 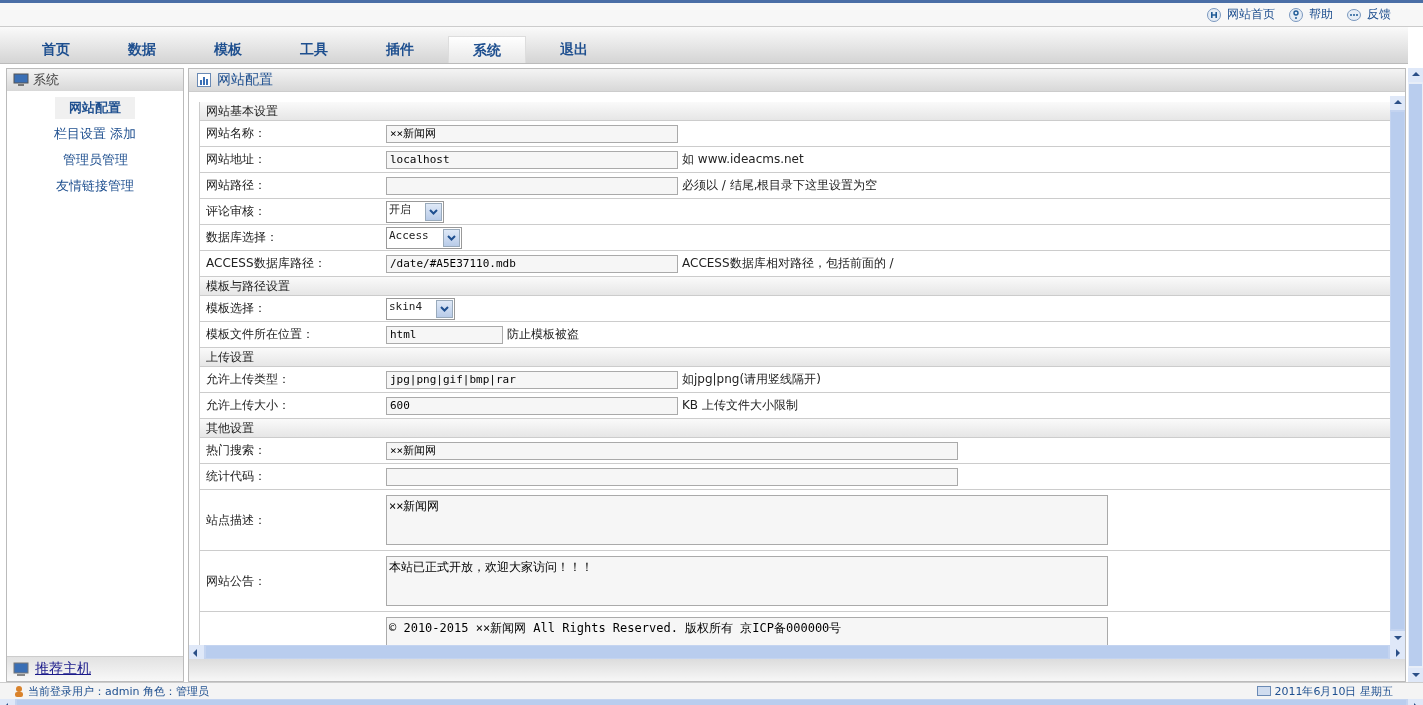 I want to click on hint-text: ACCESS数据库相对路径，包括前面的 /, so click(x=788, y=263).